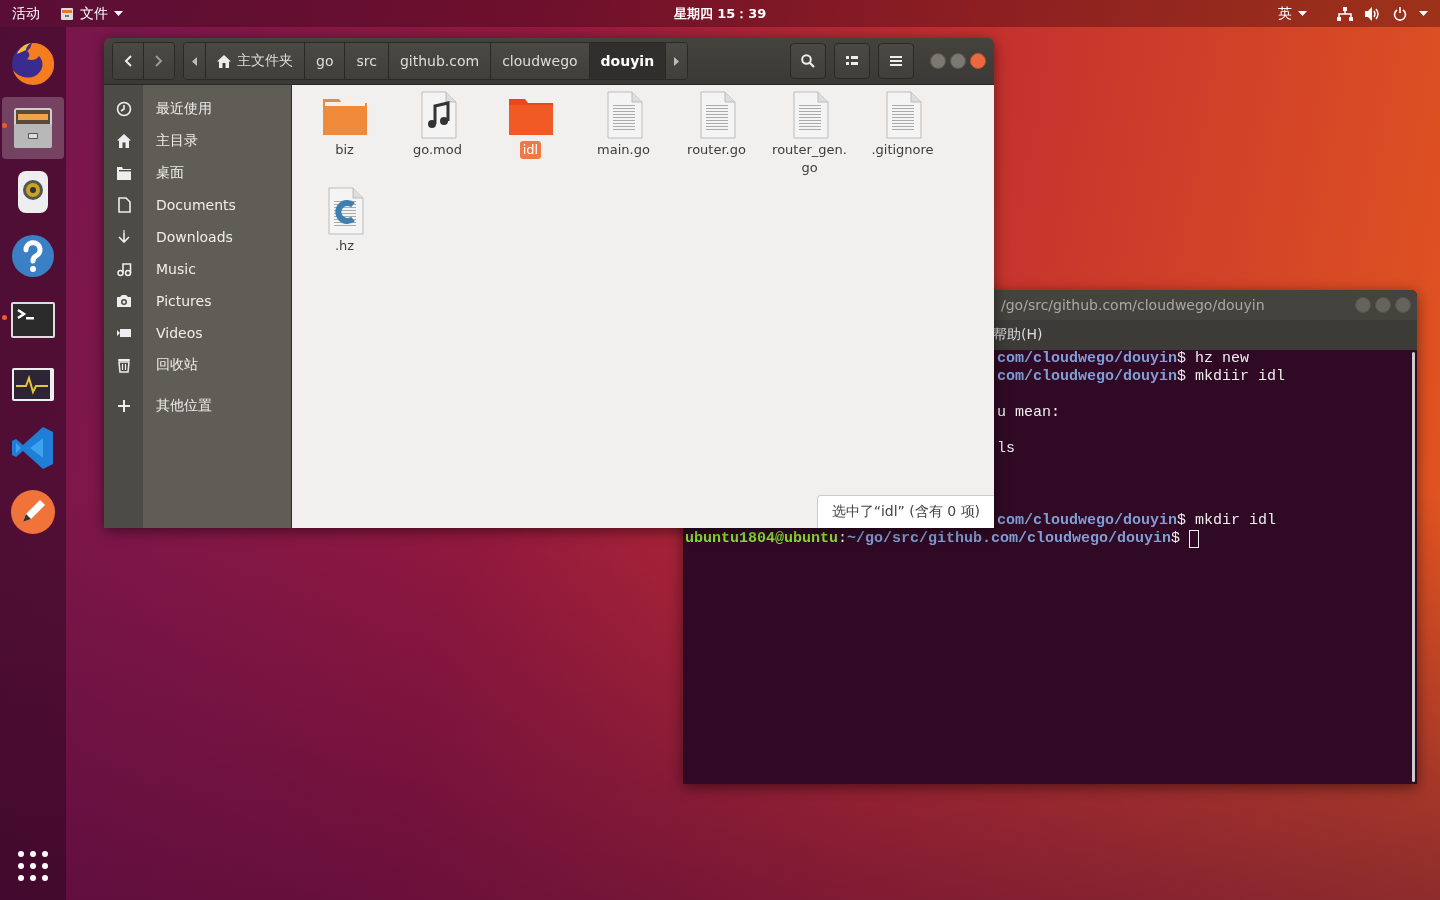  I want to click on search-button, so click(808, 61).